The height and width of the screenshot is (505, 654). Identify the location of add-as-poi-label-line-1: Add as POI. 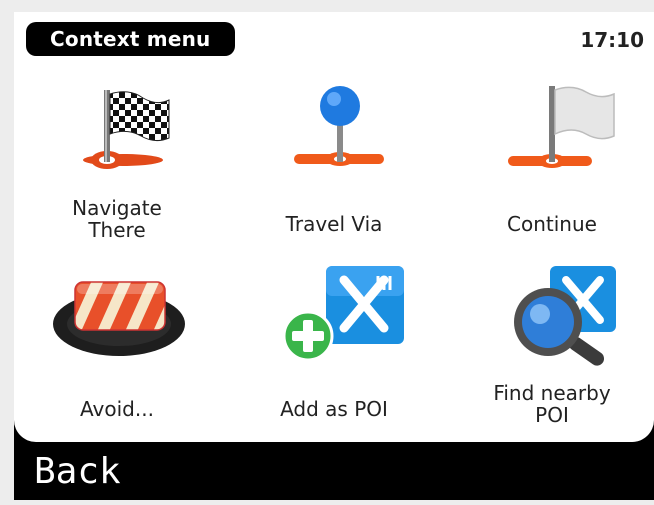
(334, 409).